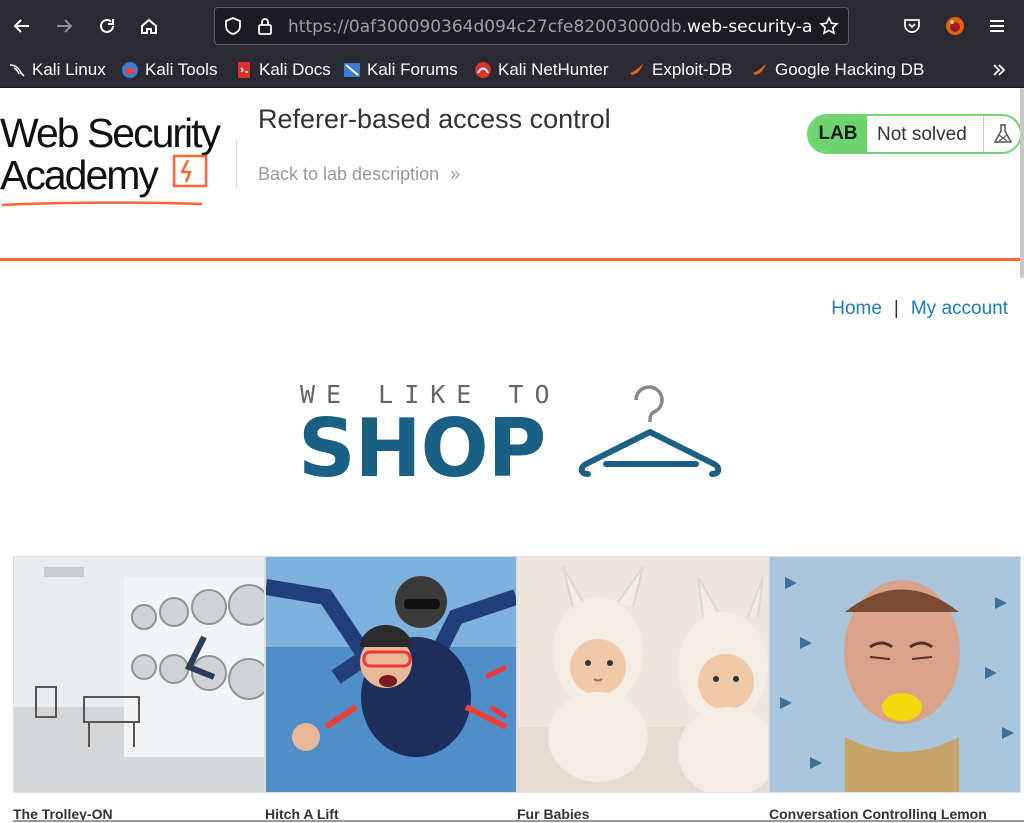 Image resolution: width=1024 pixels, height=823 pixels. Describe the element at coordinates (983, 134) in the screenshot. I see `lab-widget-divider` at that location.